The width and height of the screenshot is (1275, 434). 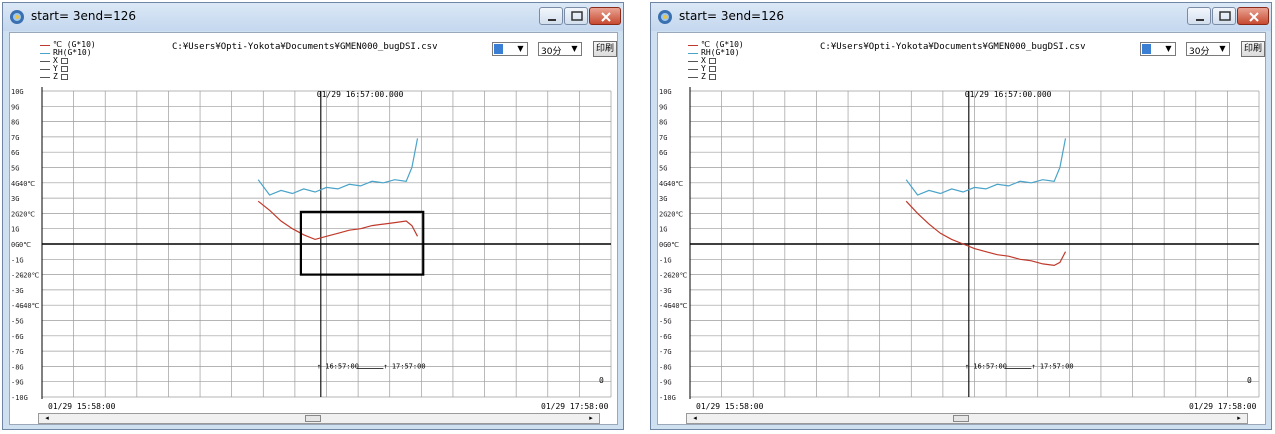 I want to click on axis-select-highlight, so click(x=1146, y=49).